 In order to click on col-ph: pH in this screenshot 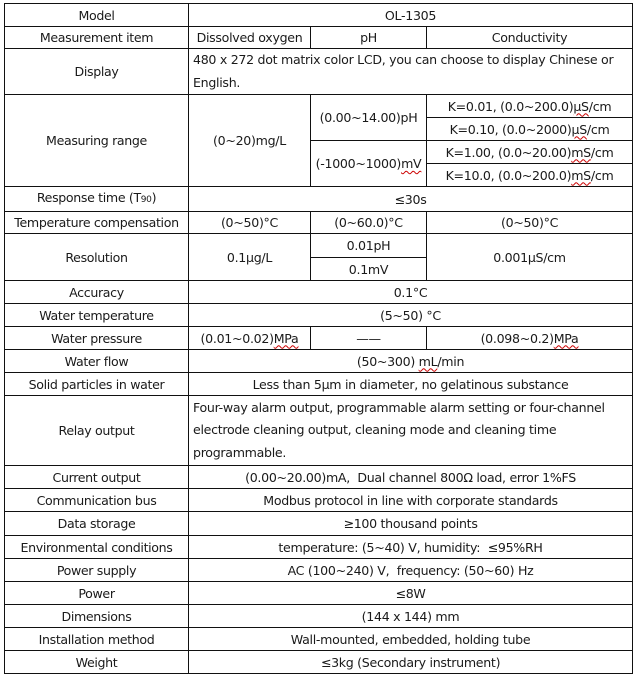, I will do `click(368, 37)`.